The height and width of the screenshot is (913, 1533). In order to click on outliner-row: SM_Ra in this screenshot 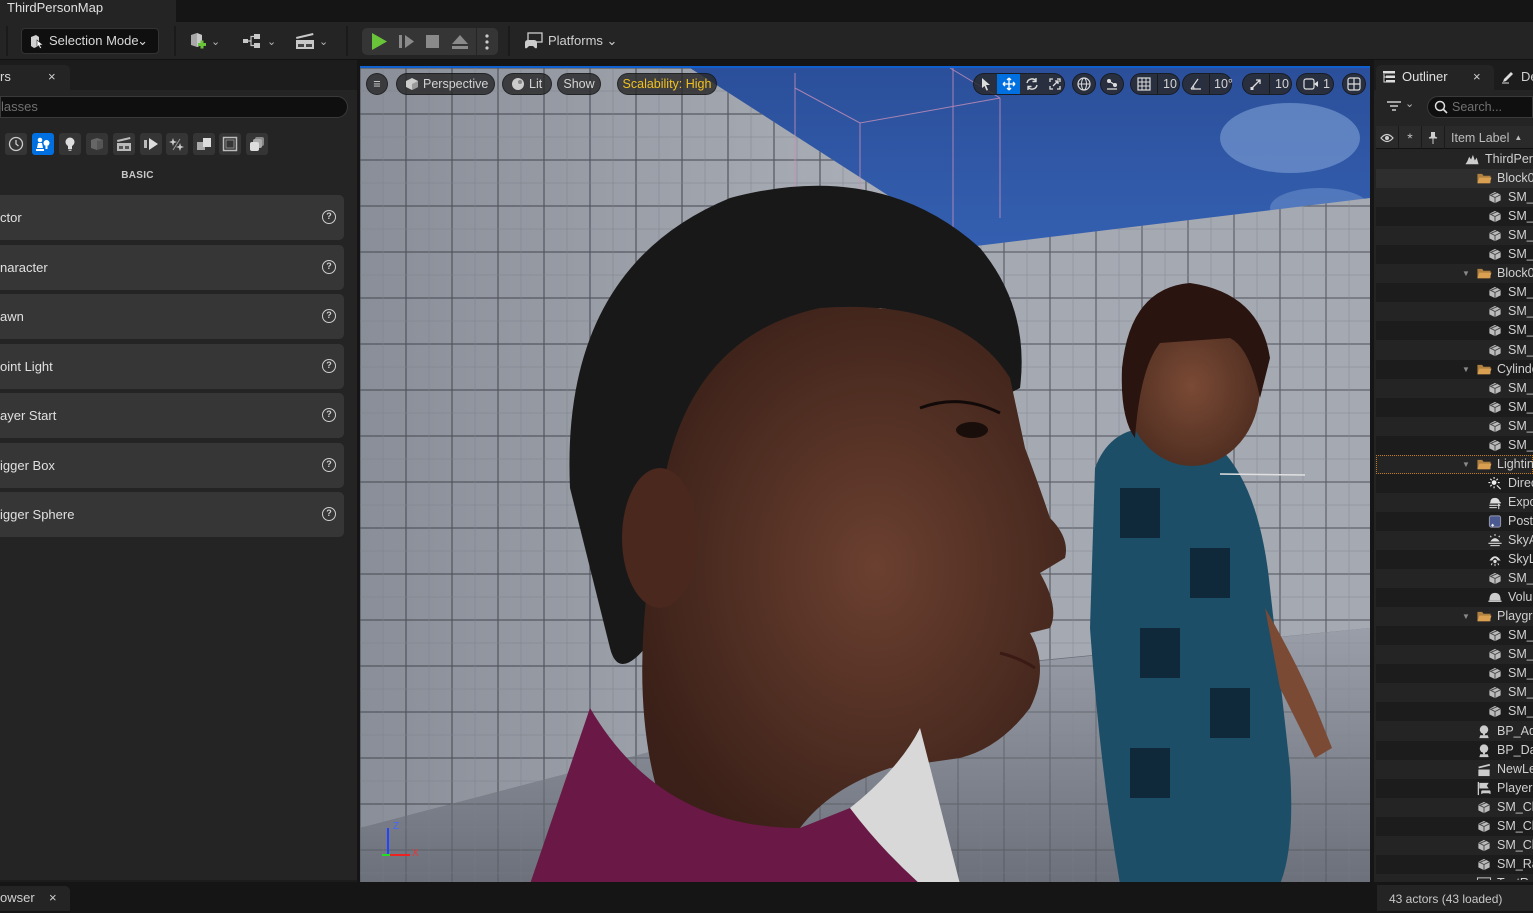, I will do `click(1454, 864)`.